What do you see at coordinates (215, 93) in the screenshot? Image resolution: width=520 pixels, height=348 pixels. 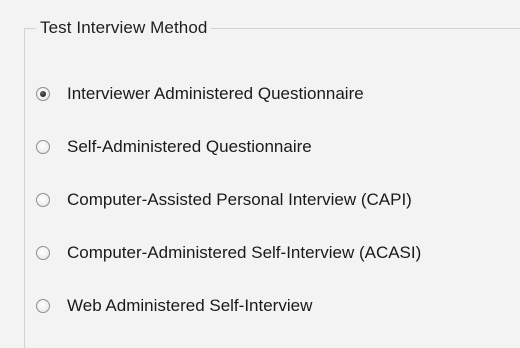 I see `radio-option-label: Interviewer Administered Questionnaire` at bounding box center [215, 93].